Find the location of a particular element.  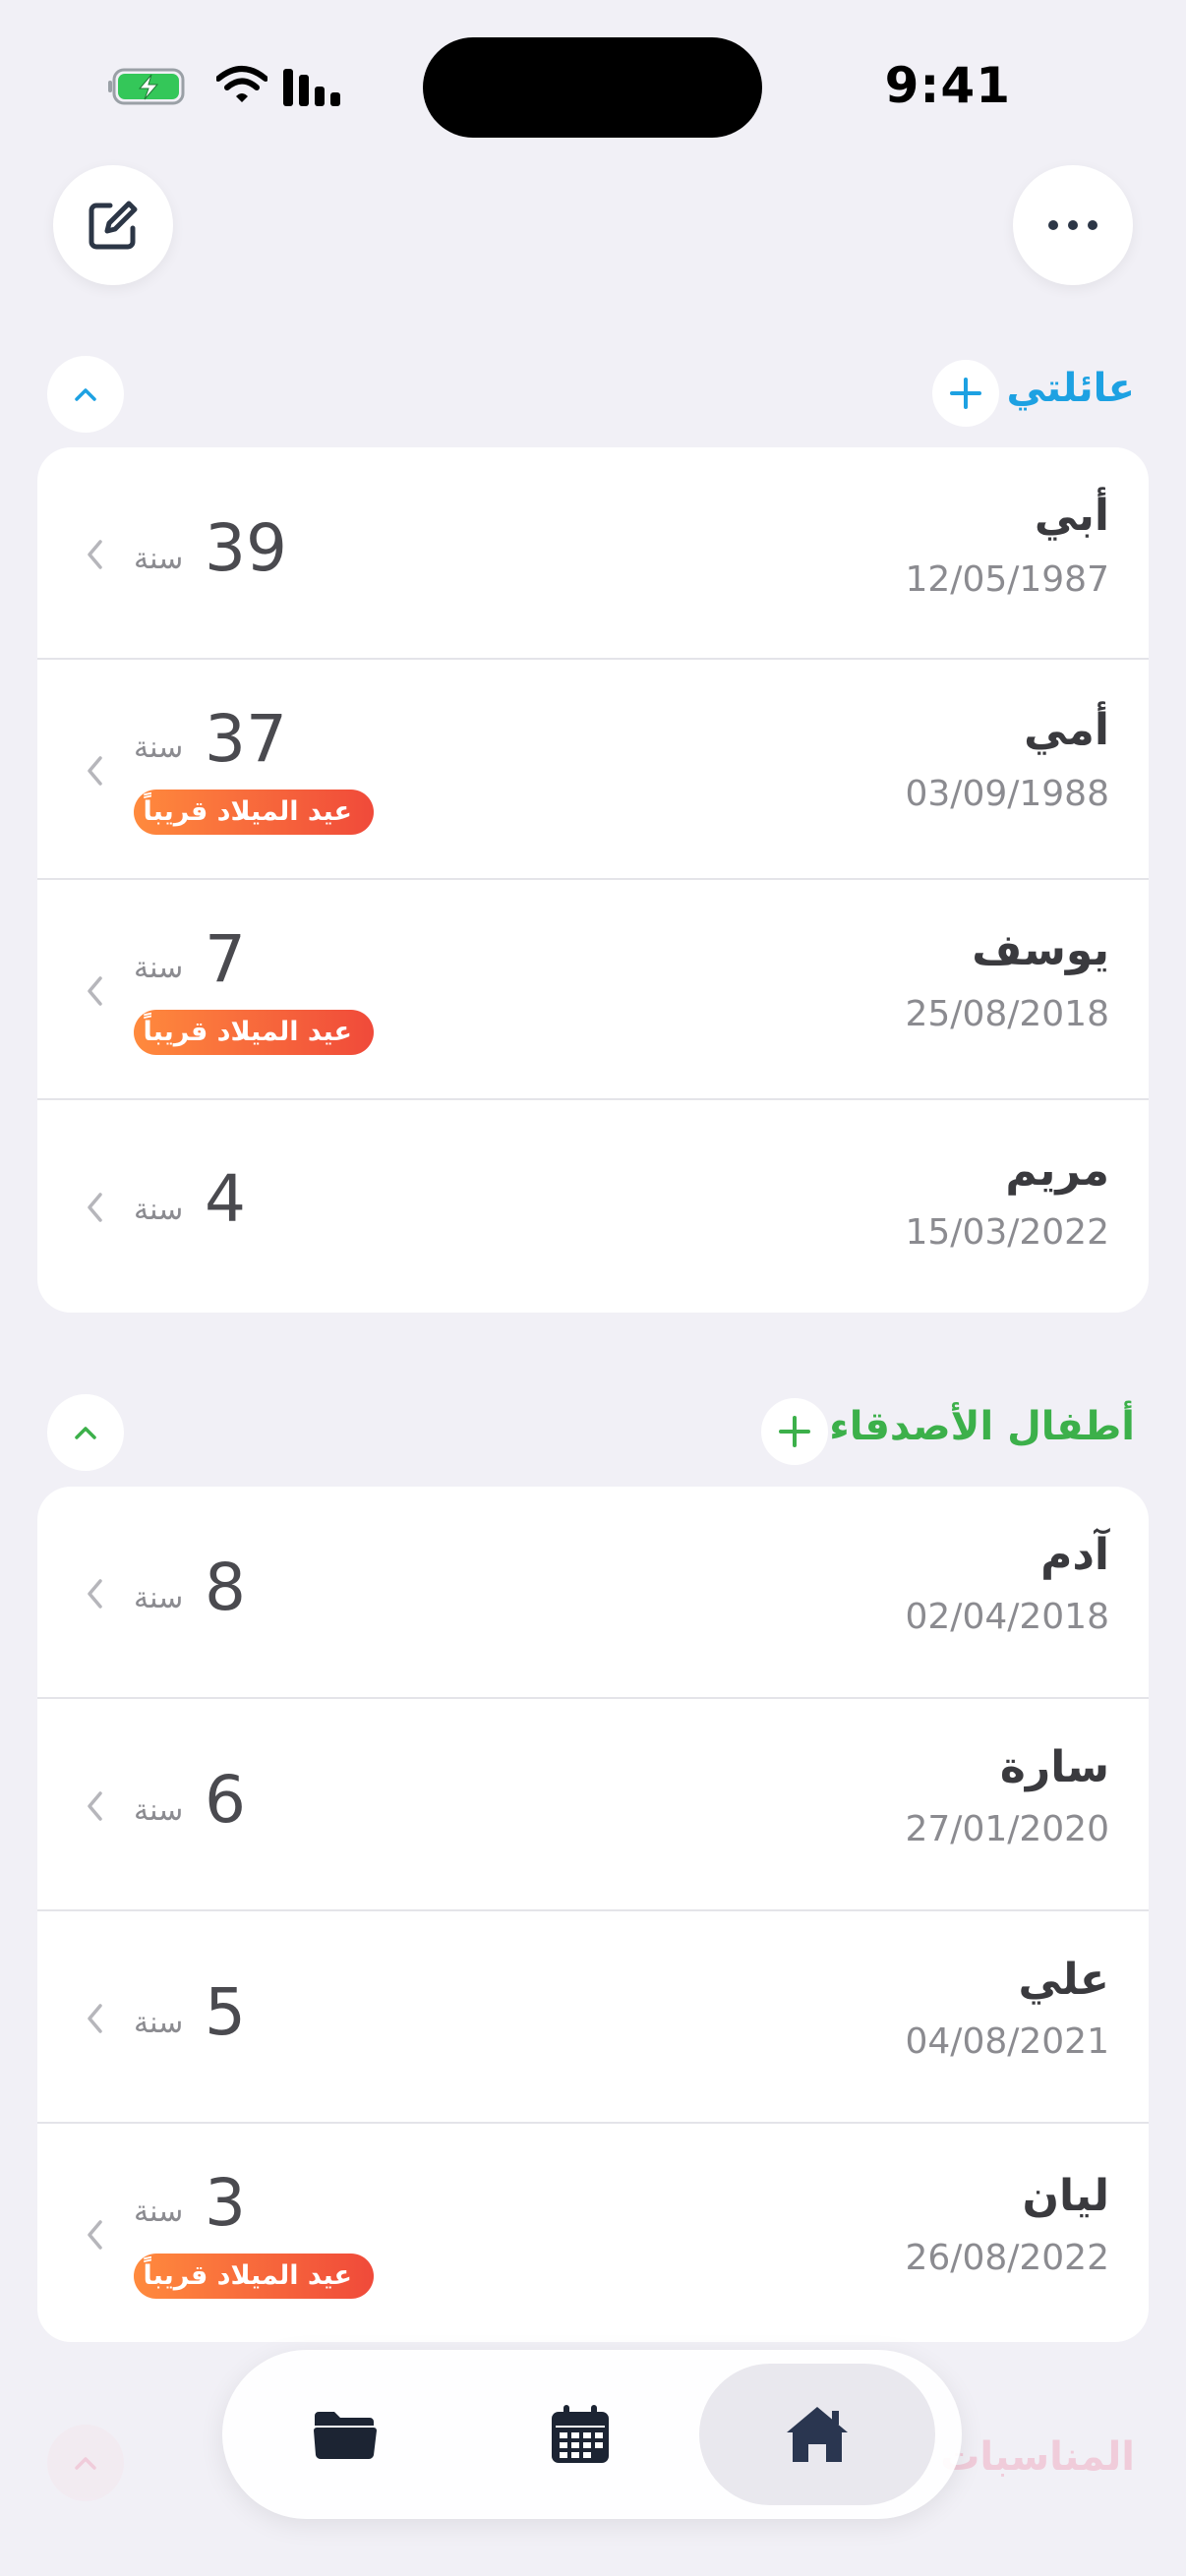

list-item: سارة 27/01/2020 6 سنة is located at coordinates (593, 1805).